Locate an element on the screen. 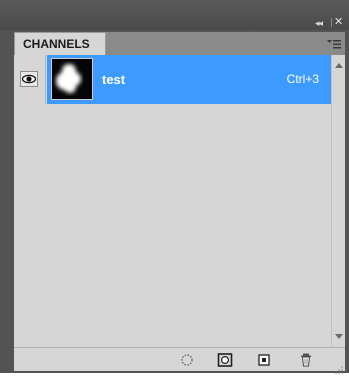  resize-grip-icon is located at coordinates (339, 367).